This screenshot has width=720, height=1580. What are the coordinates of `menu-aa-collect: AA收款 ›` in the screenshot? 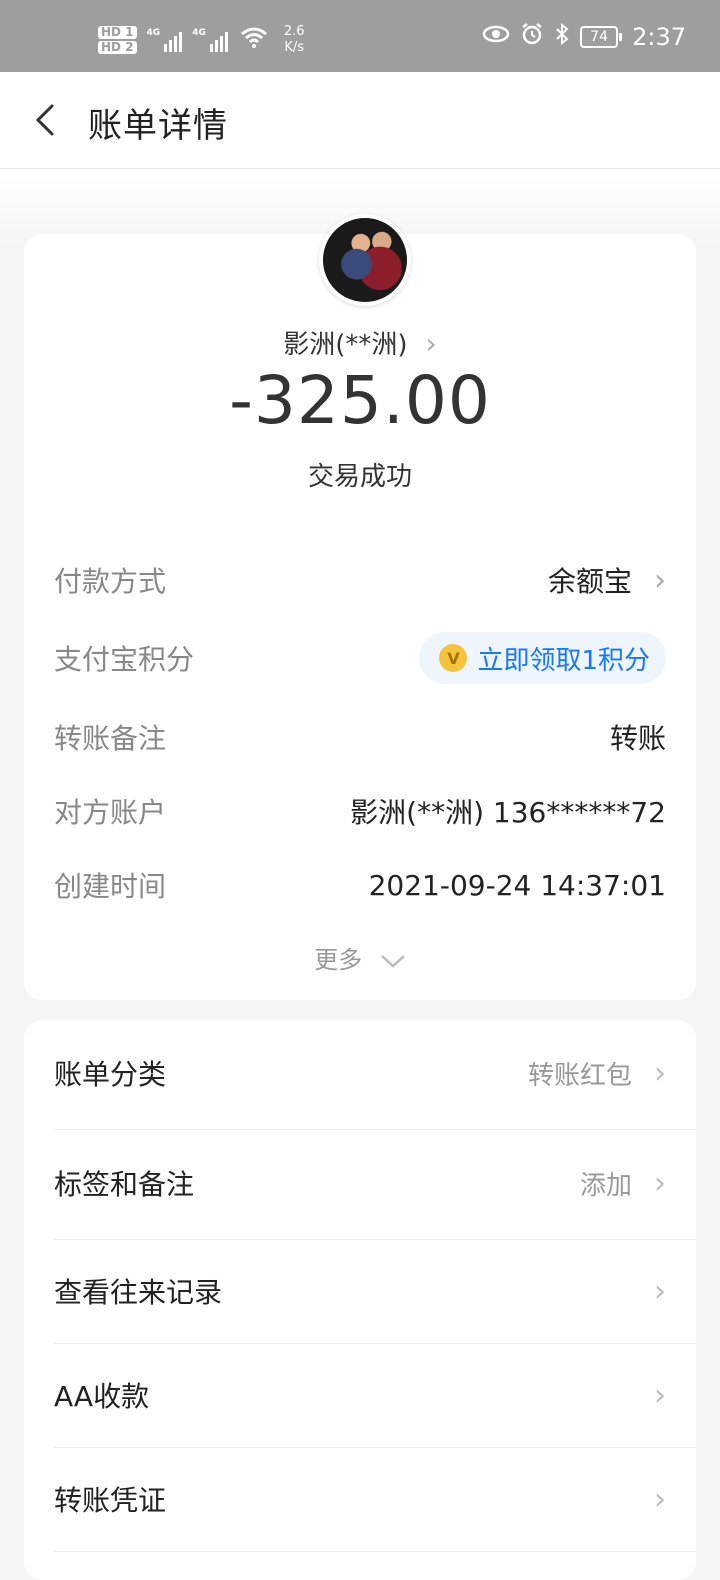 It's located at (360, 1395).